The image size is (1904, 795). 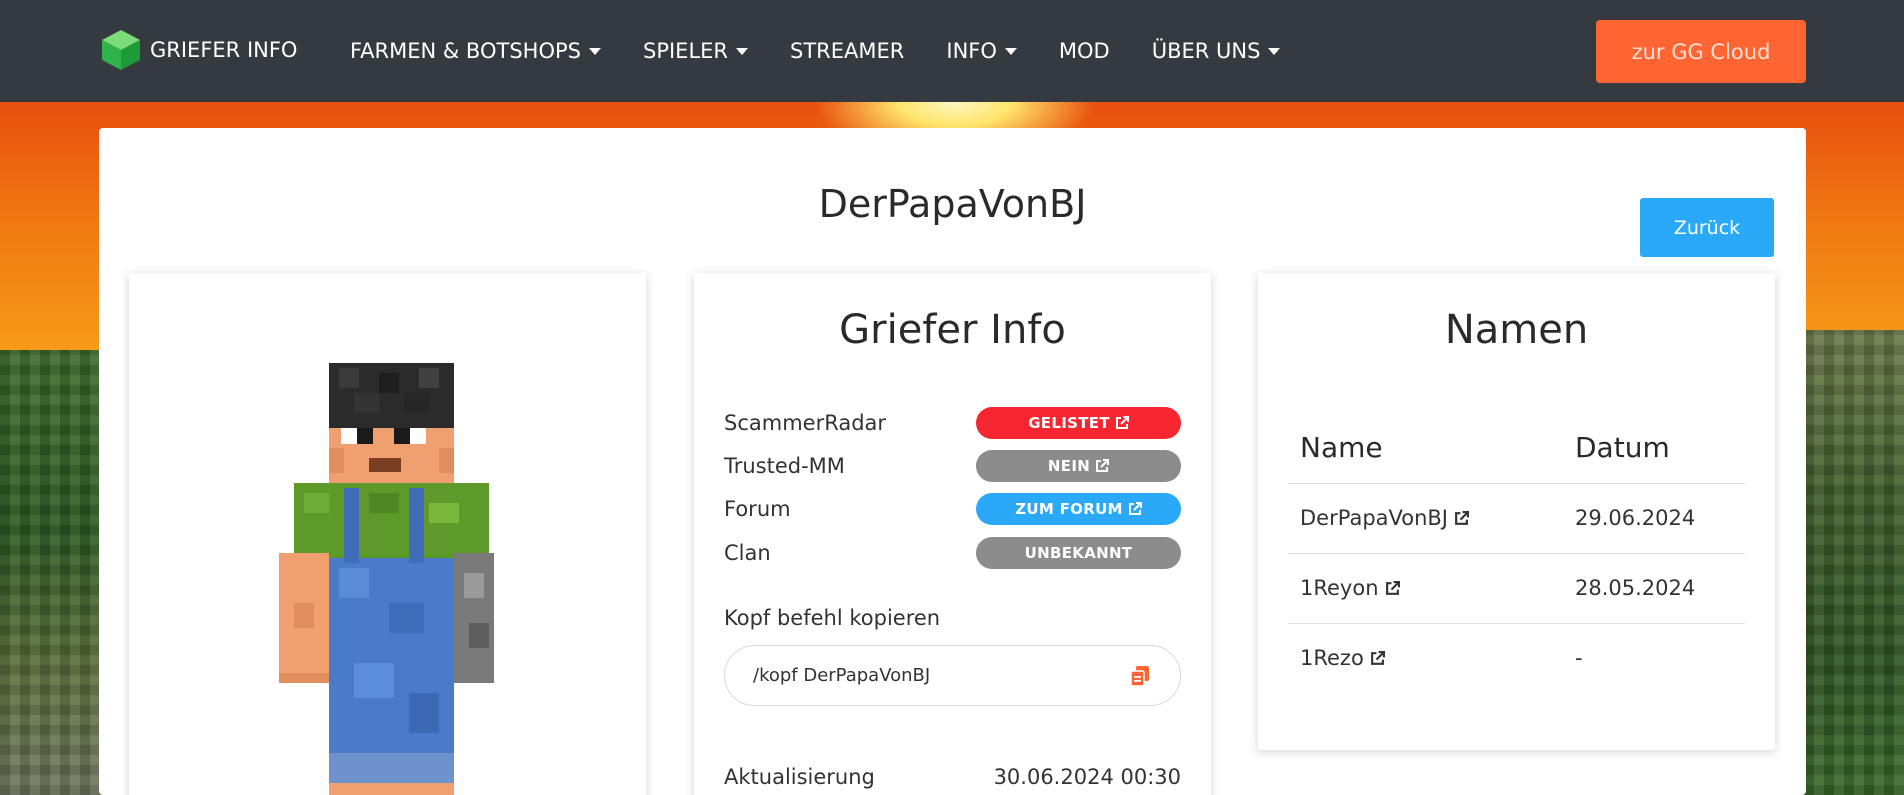 I want to click on name-link: DerPapaVonBJ, so click(x=1385, y=518).